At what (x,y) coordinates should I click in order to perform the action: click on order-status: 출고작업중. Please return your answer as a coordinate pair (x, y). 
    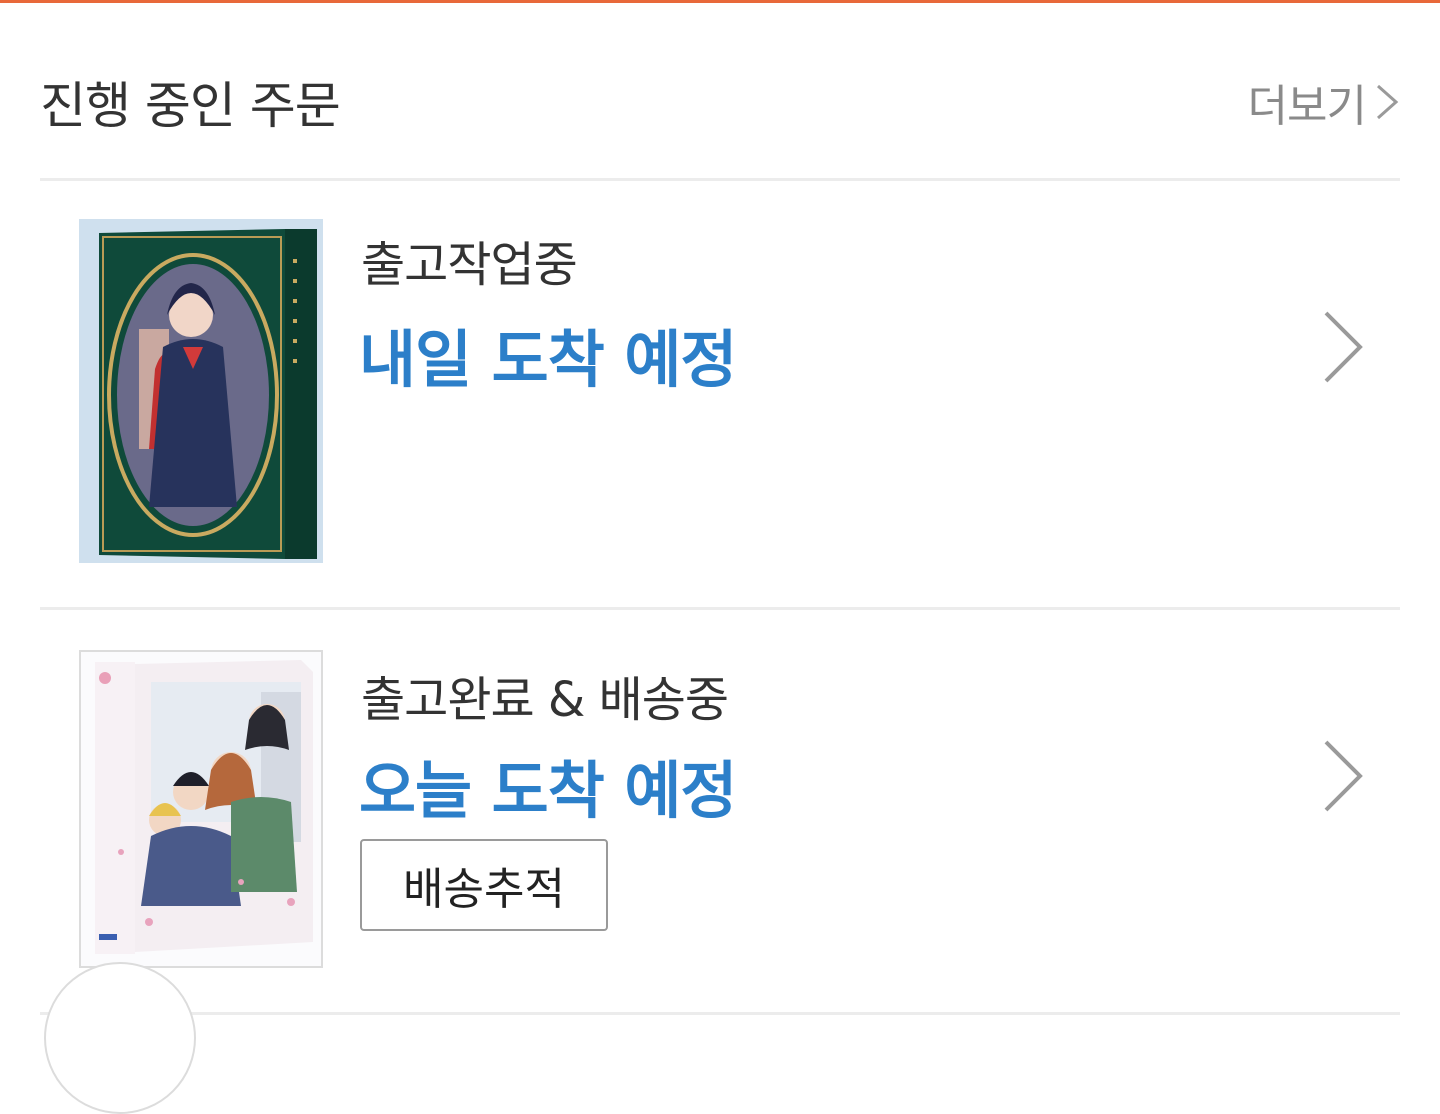
    Looking at the image, I should click on (469, 265).